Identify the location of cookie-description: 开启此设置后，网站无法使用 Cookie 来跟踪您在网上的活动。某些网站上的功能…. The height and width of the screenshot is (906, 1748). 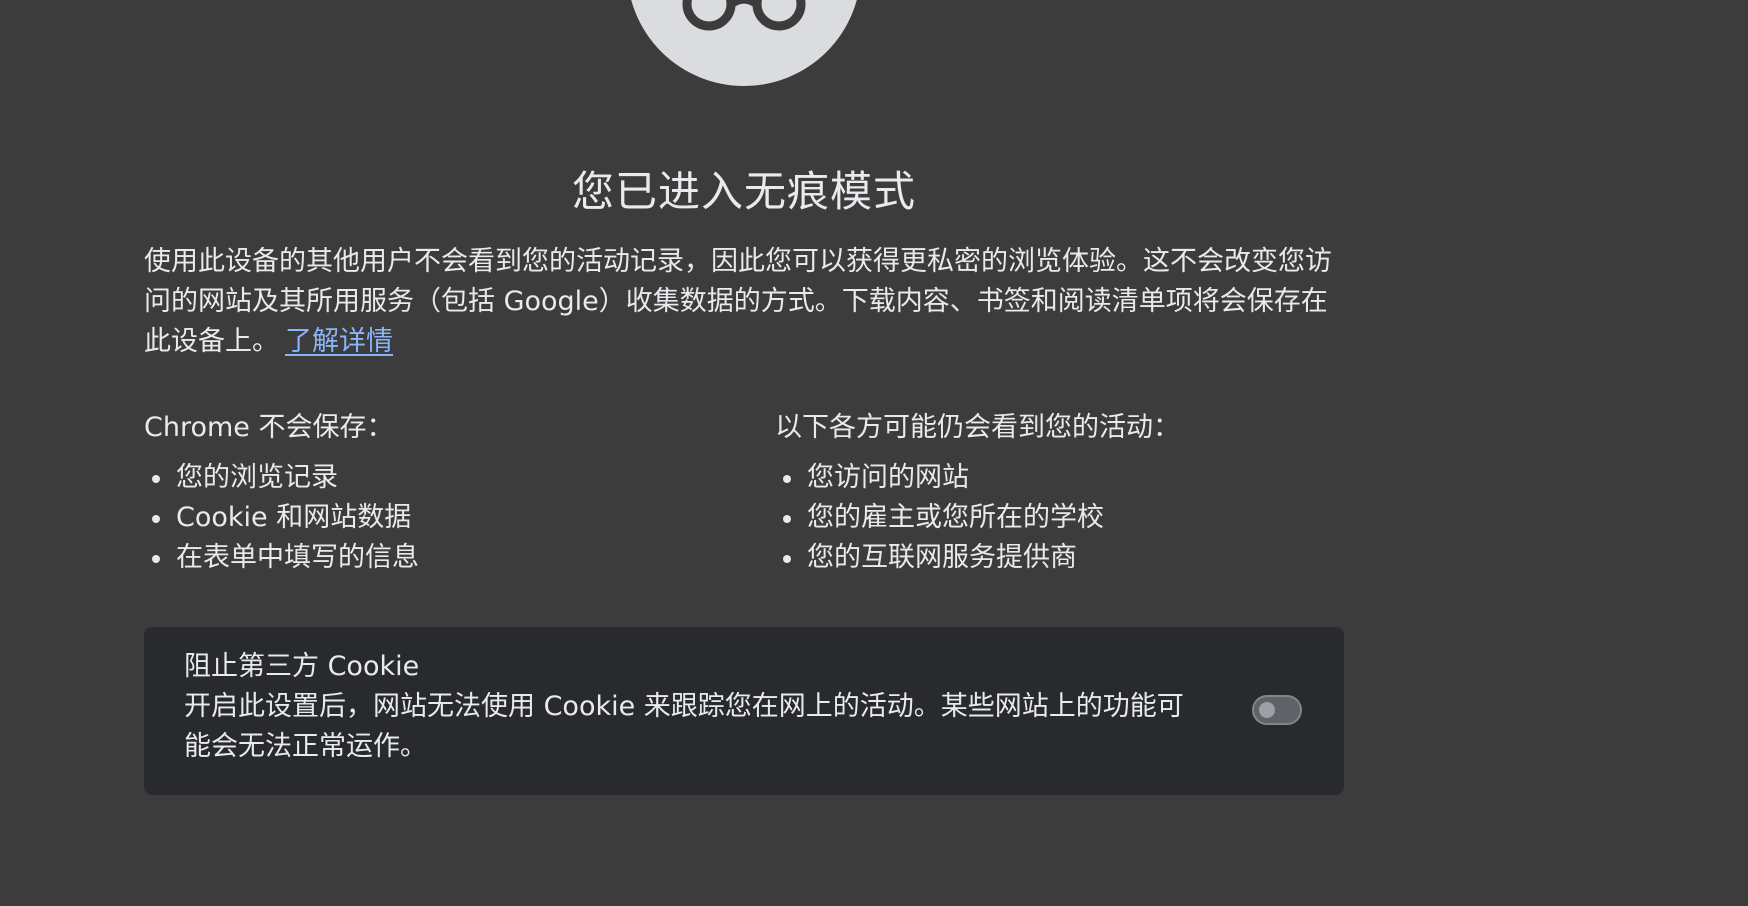
(684, 726).